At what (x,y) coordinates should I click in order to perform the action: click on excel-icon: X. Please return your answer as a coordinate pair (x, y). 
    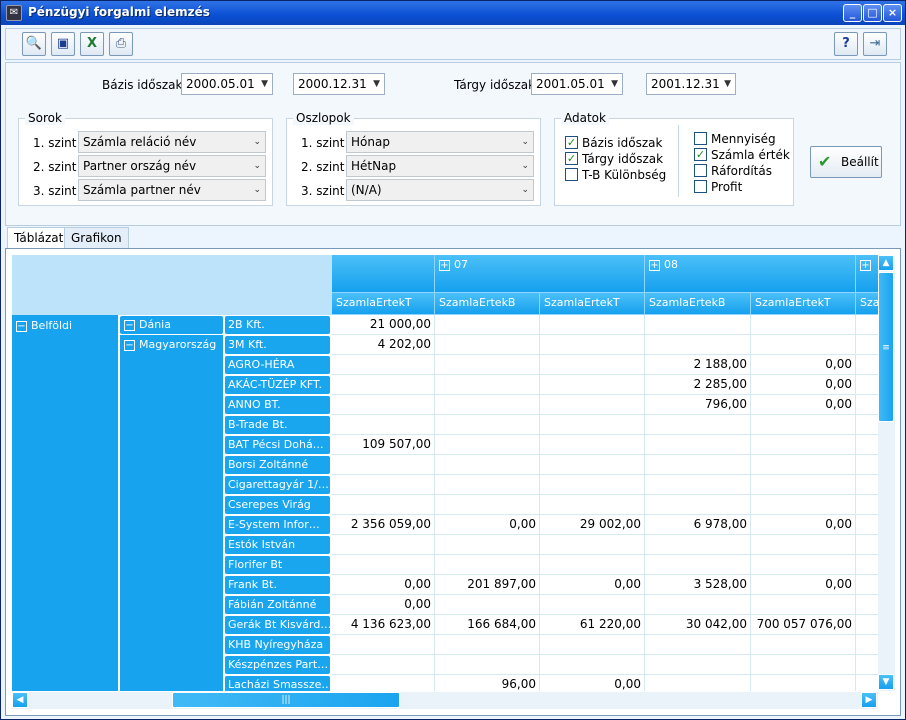
    Looking at the image, I should click on (92, 44).